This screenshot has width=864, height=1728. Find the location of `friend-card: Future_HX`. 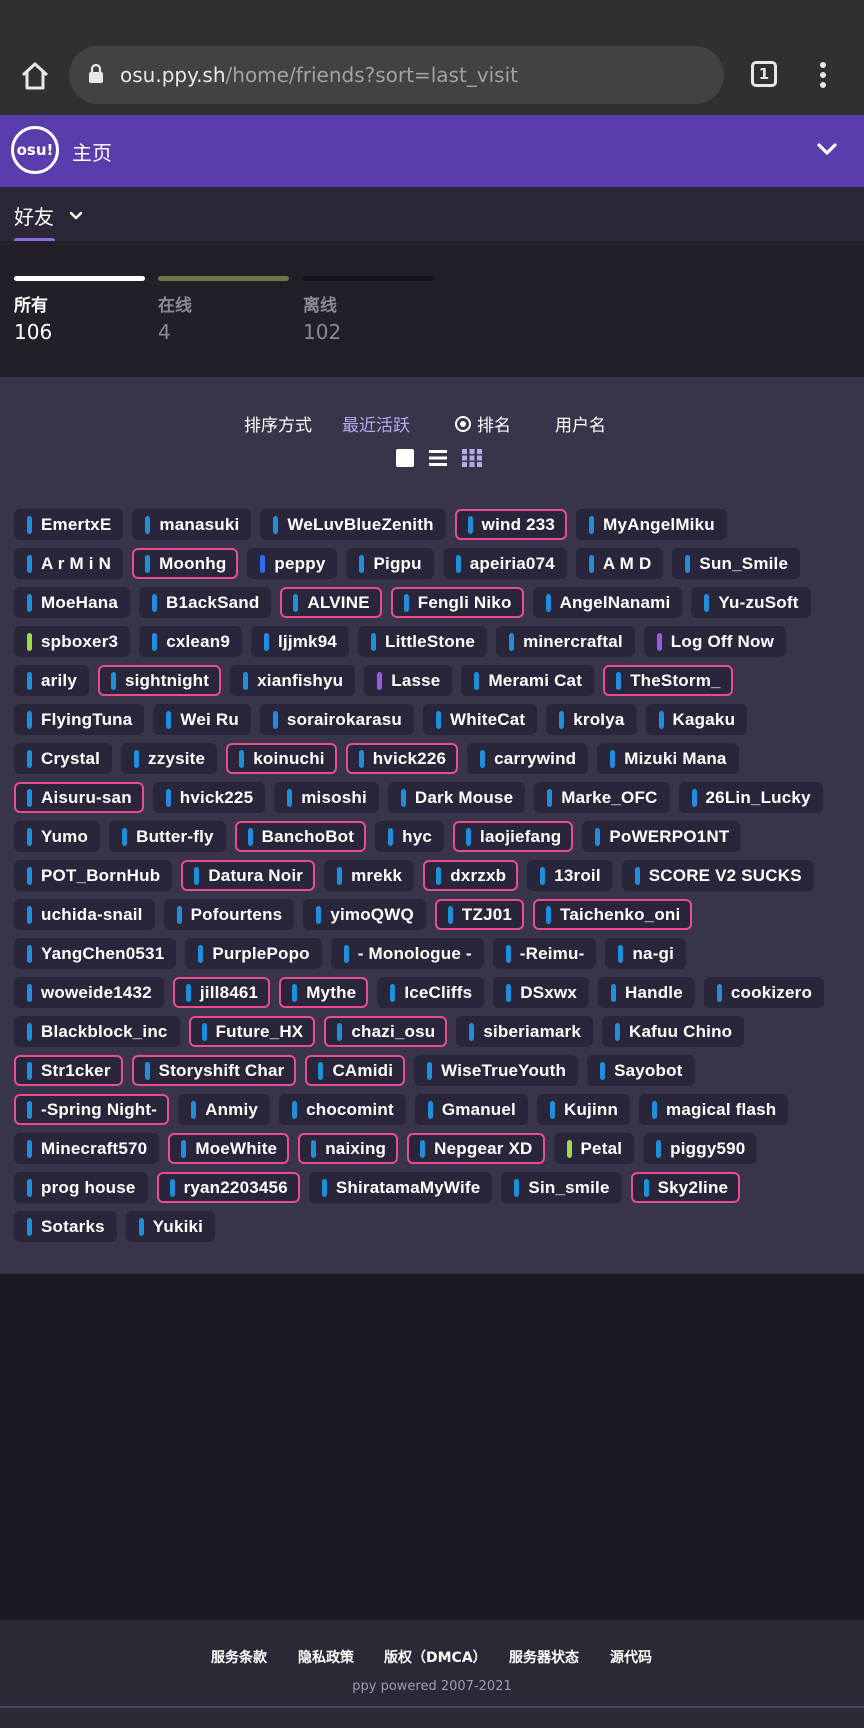

friend-card: Future_HX is located at coordinates (252, 1031).